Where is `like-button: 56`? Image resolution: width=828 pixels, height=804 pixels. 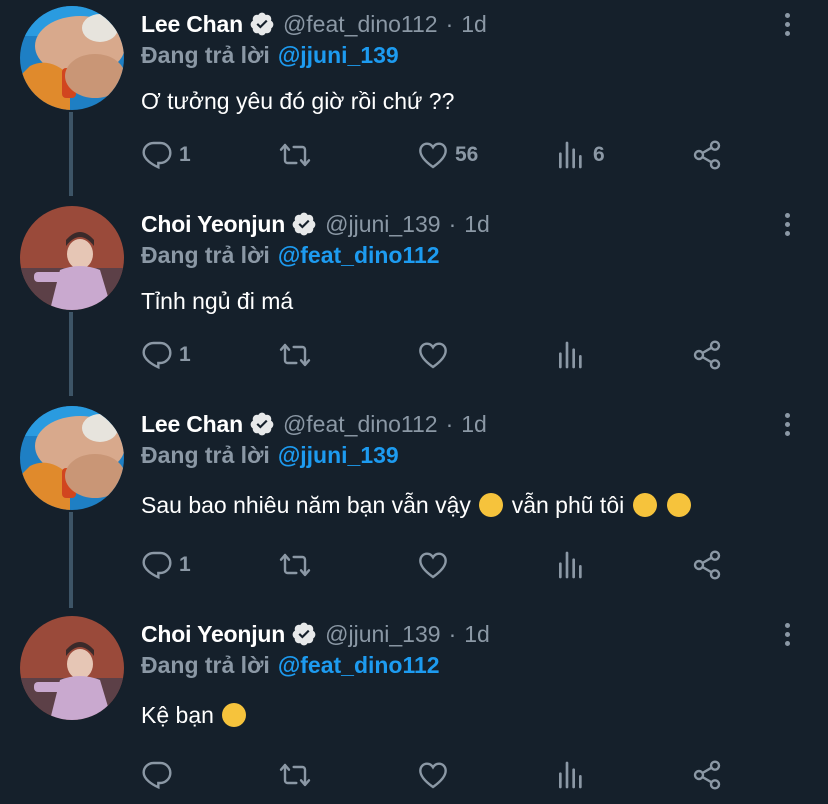 like-button: 56 is located at coordinates (447, 155).